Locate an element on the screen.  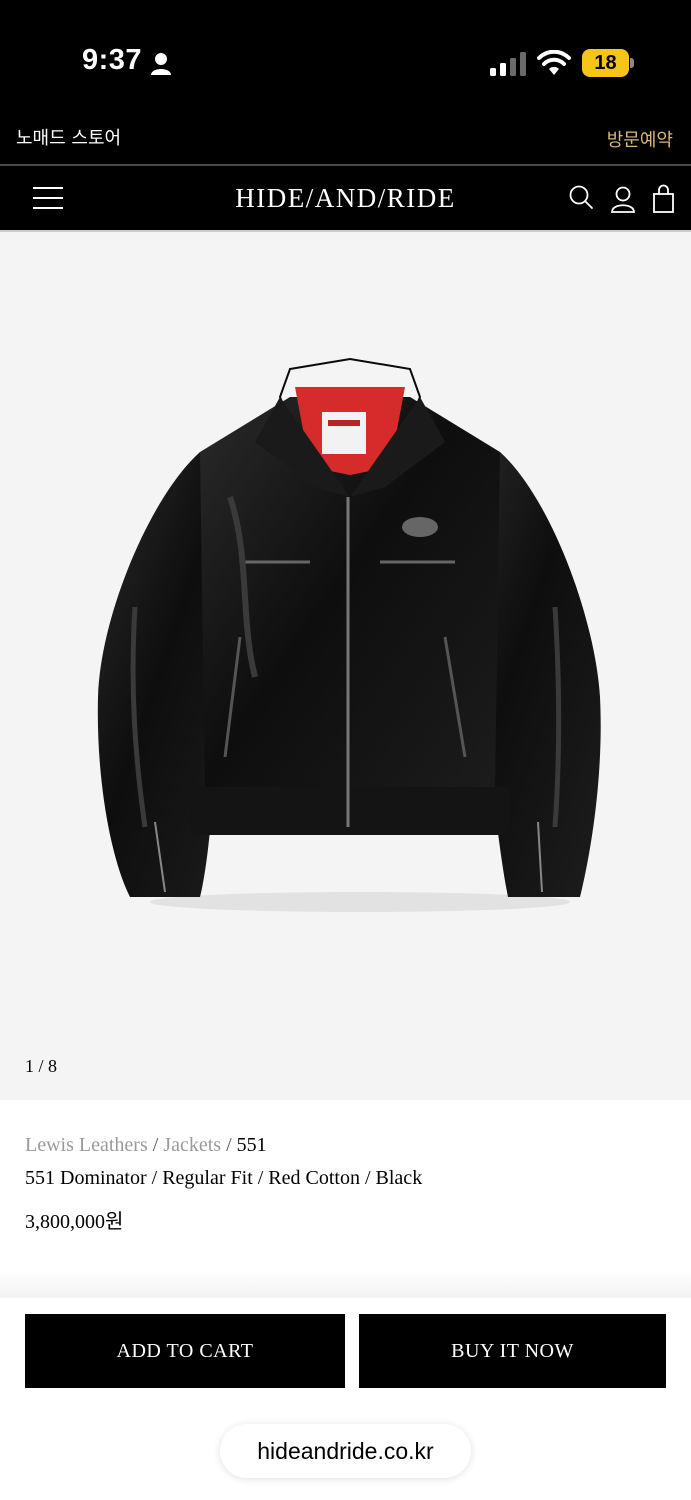
battery-icon: 18 is located at coordinates (608, 63).